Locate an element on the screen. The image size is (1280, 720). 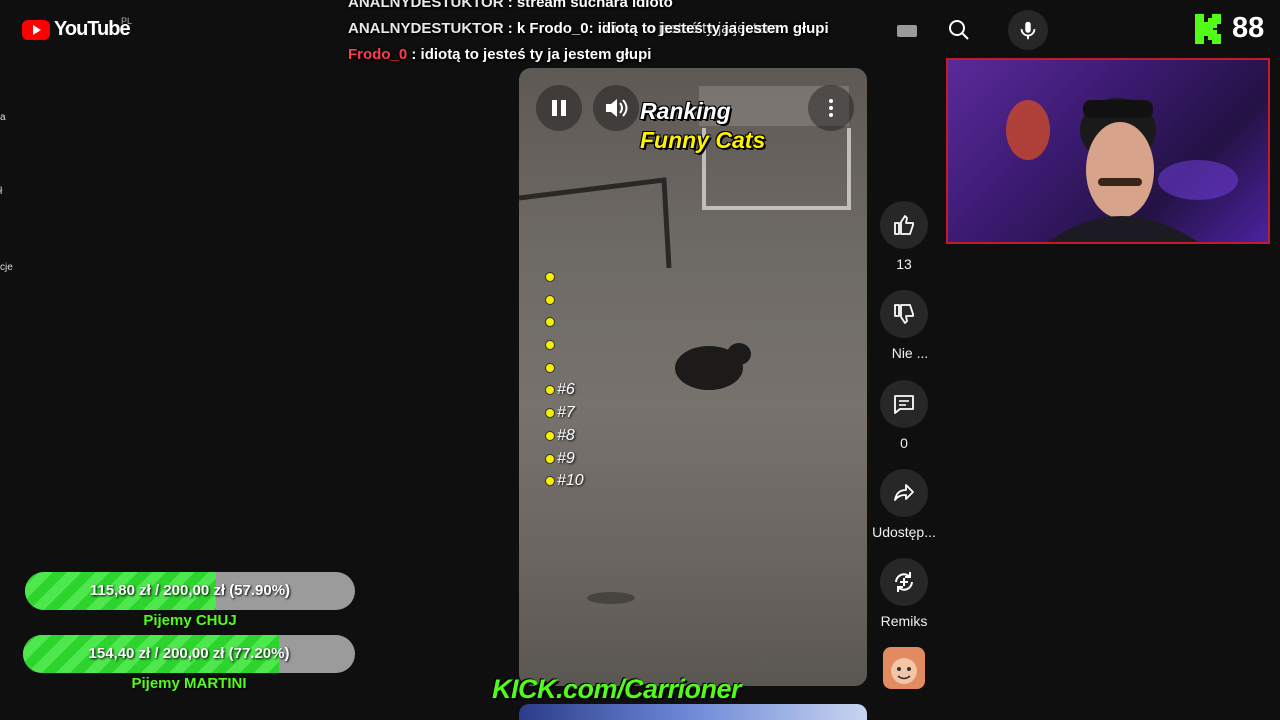
goal-progress-bar: 154,40 zł / 200,00 zł (77.20%) is located at coordinates (189, 654).